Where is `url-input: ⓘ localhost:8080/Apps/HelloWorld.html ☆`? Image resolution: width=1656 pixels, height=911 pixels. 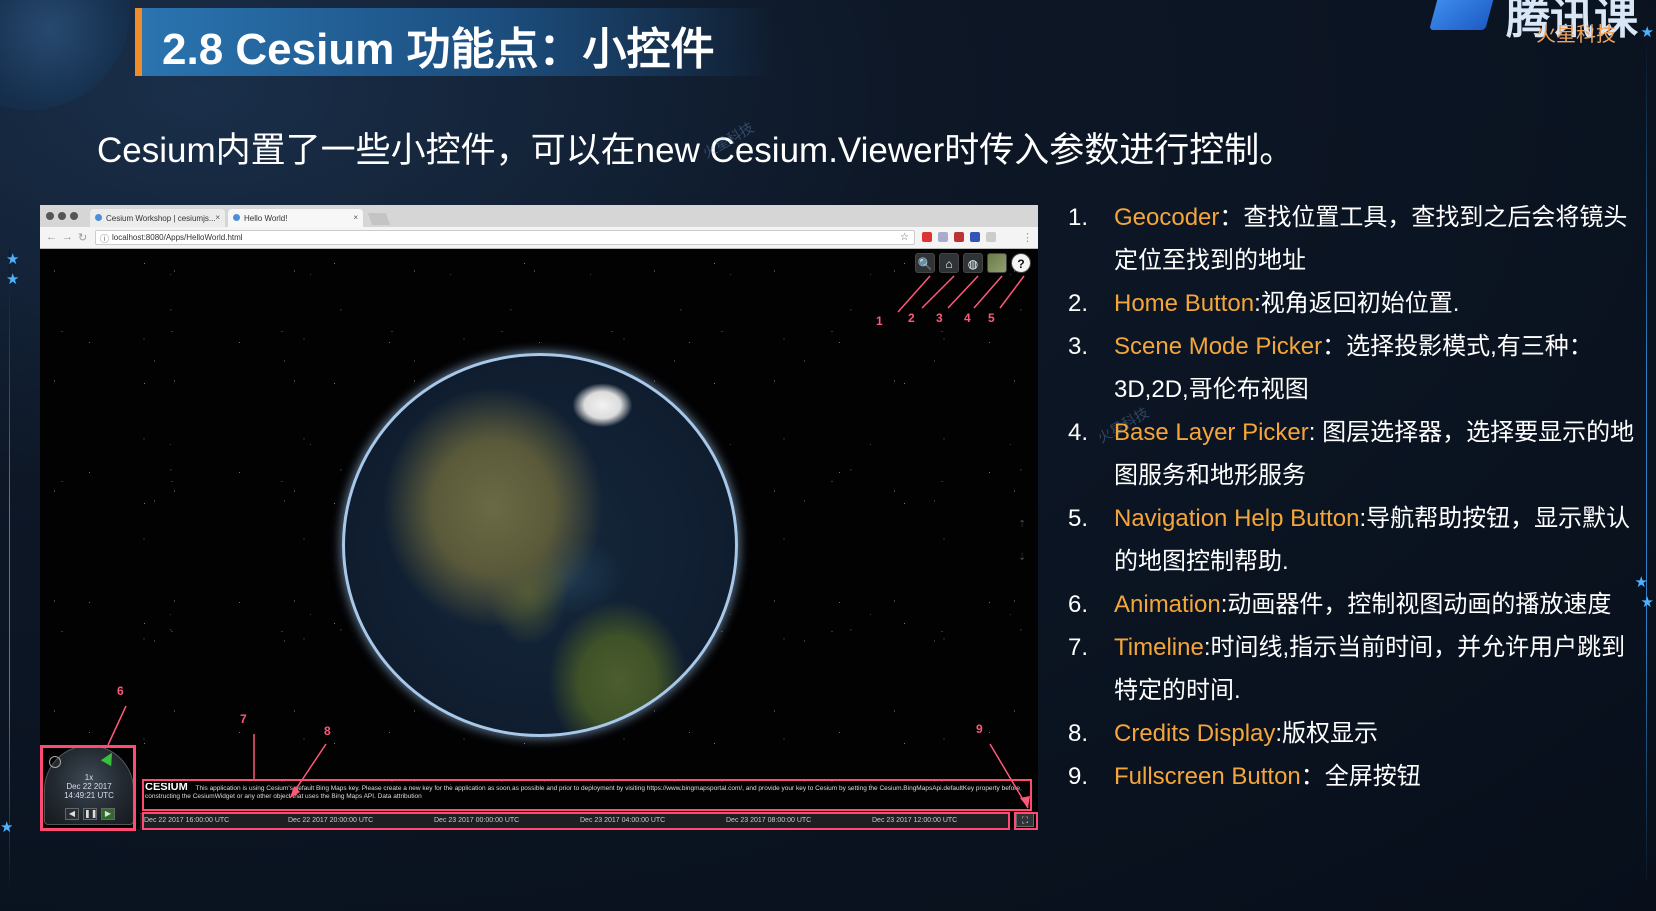
url-input: ⓘ localhost:8080/Apps/HelloWorld.html ☆ is located at coordinates (505, 237).